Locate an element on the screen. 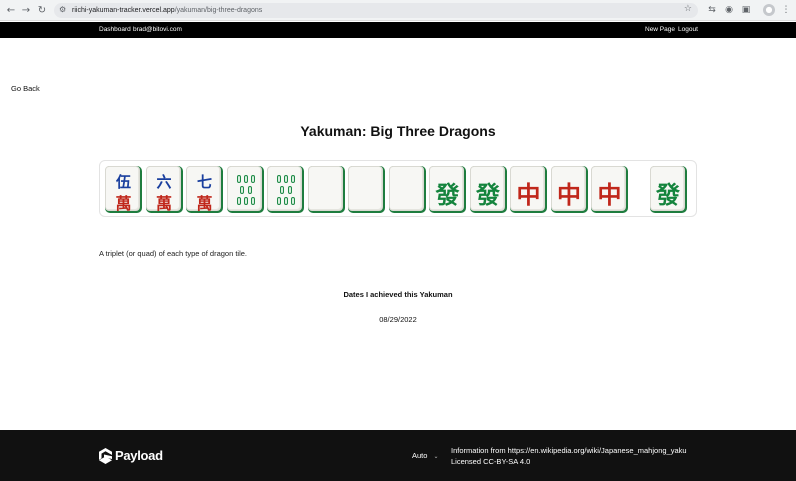 This screenshot has width=796, height=481. chevron-down-icon: ⌄ is located at coordinates (436, 456).